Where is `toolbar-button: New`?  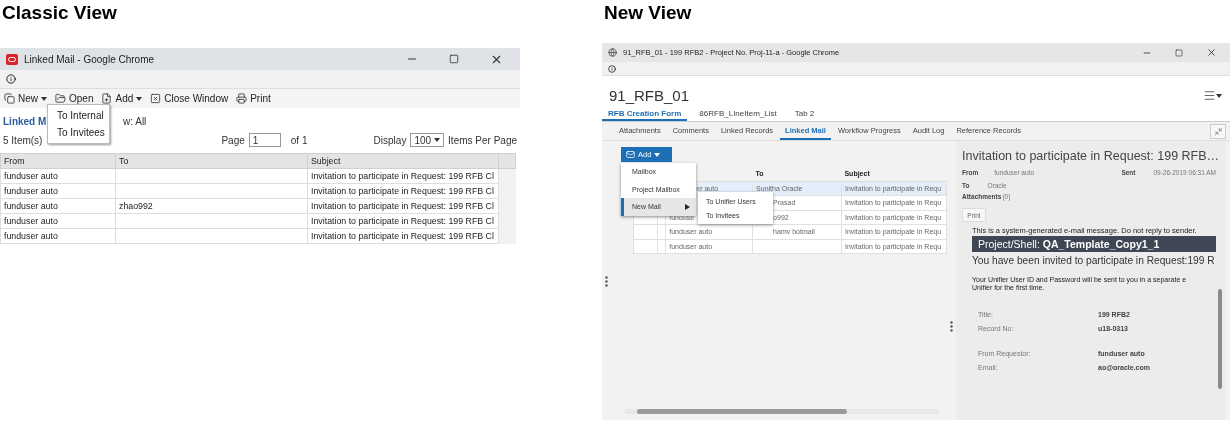 toolbar-button: New is located at coordinates (25, 98).